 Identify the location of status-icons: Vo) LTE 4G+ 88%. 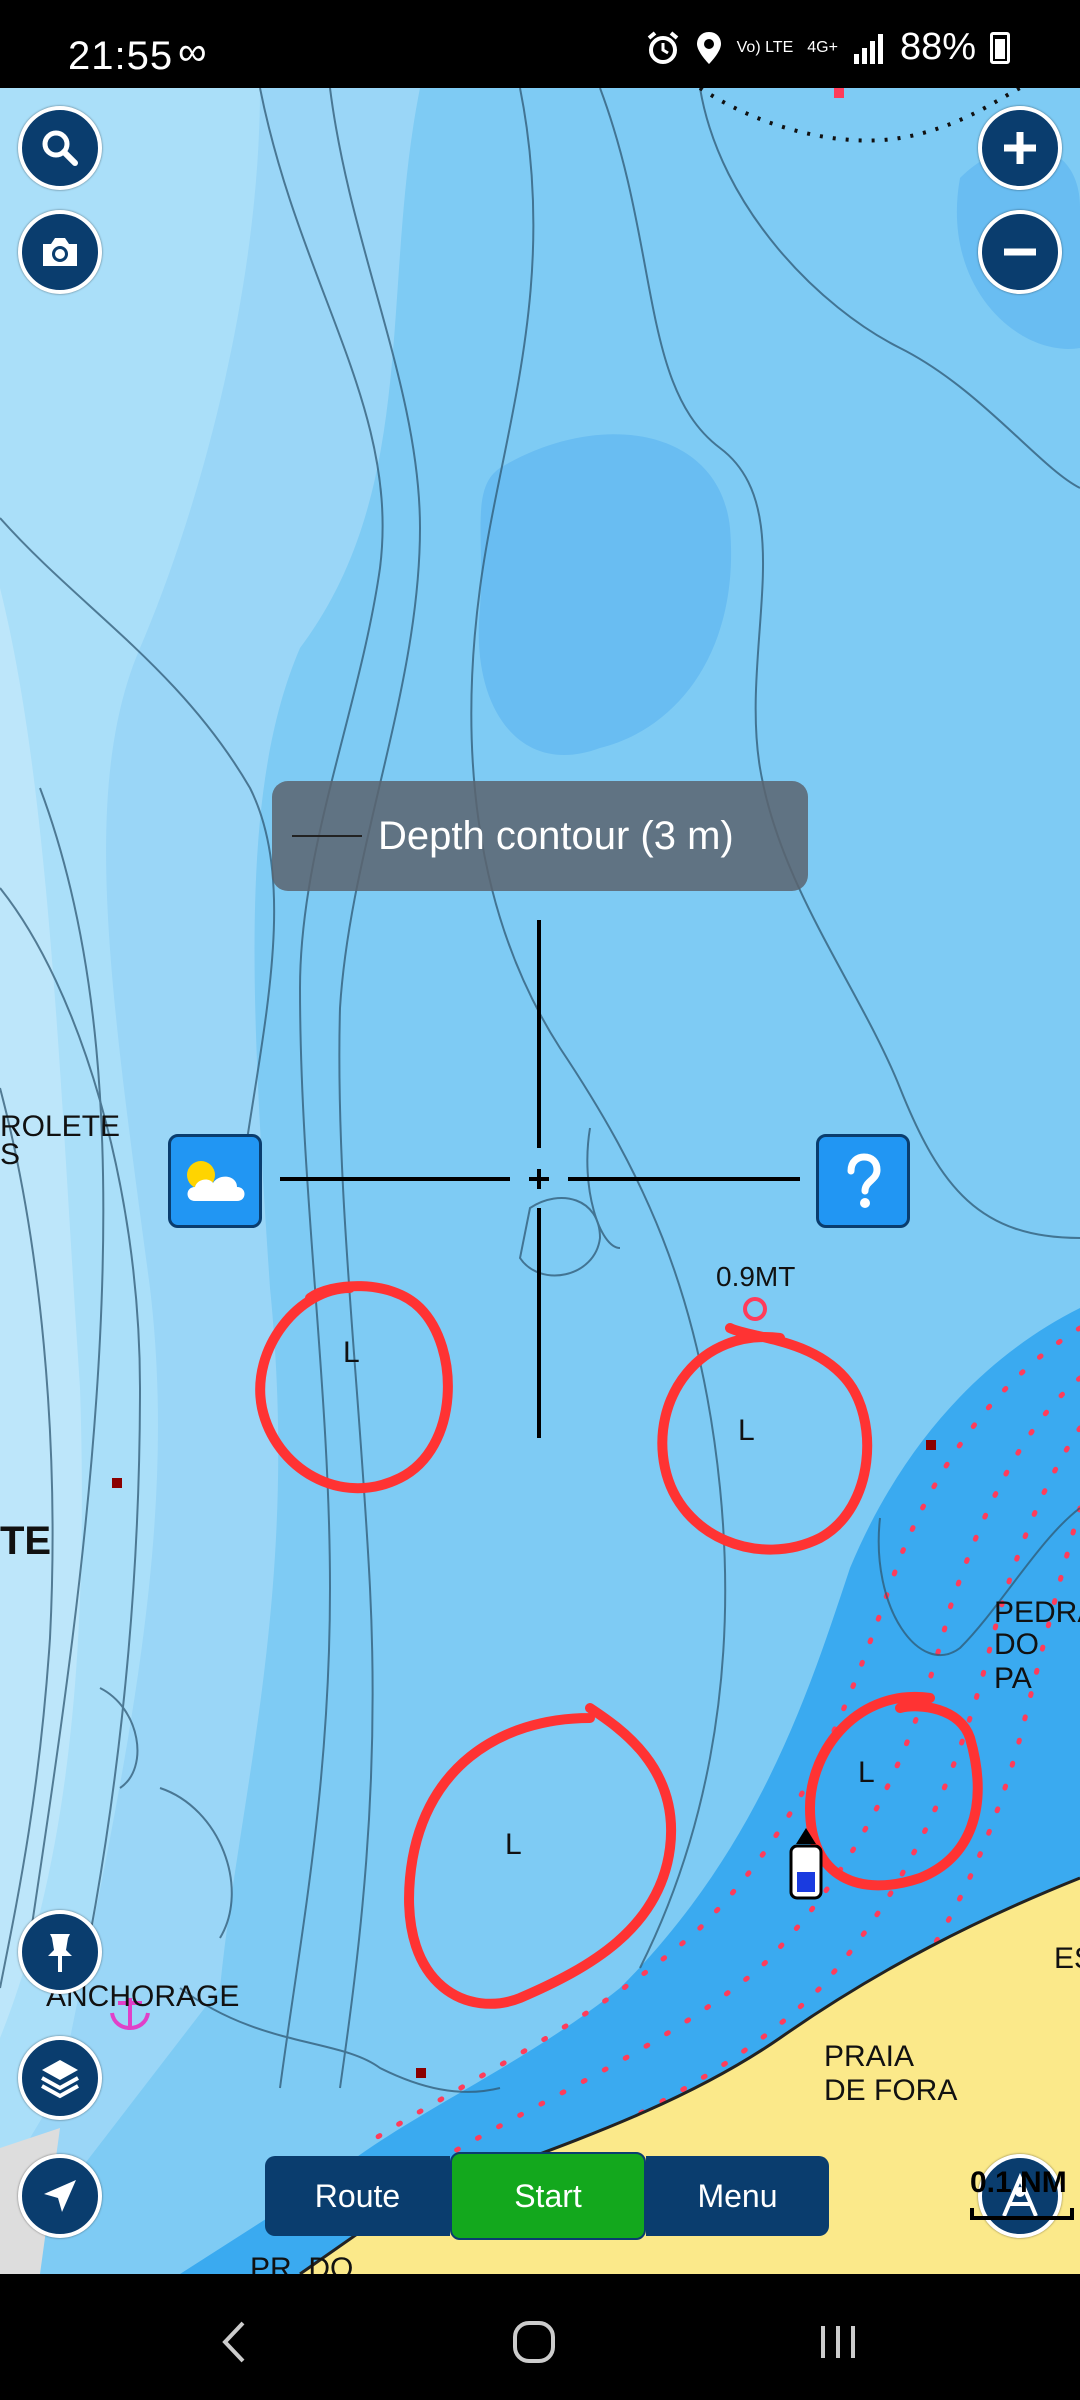
(827, 47).